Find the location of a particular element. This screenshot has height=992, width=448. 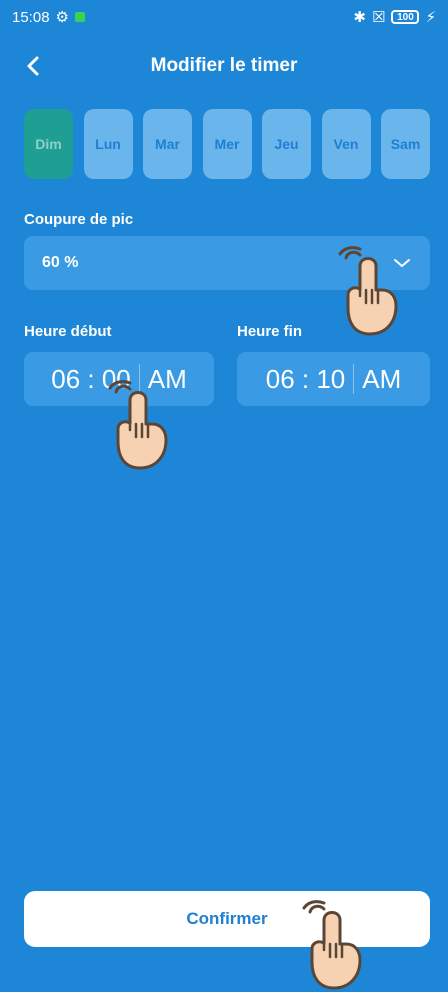

day-jeu: Jeu is located at coordinates (286, 144).